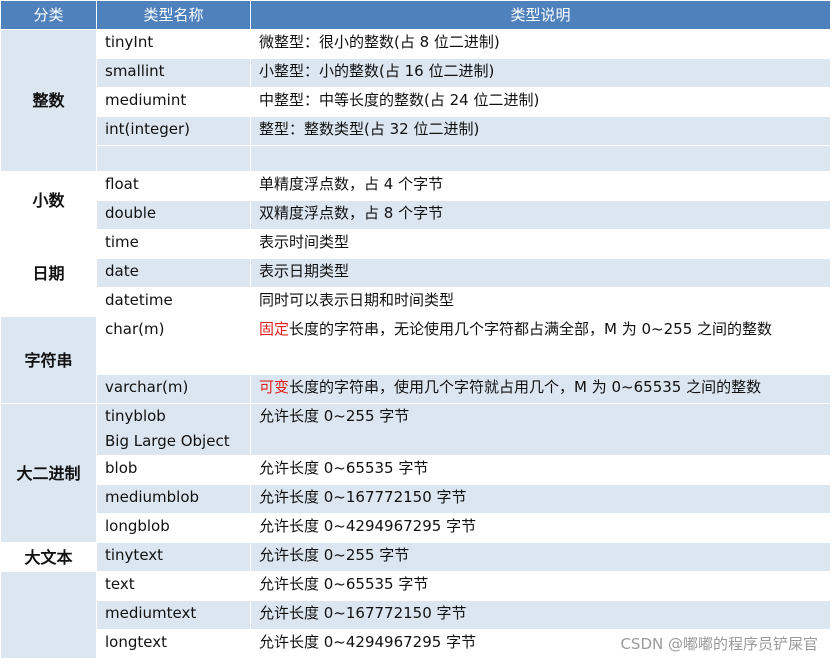 This screenshot has width=832, height=664. I want to click on type-name-line: longtext, so click(136, 642).